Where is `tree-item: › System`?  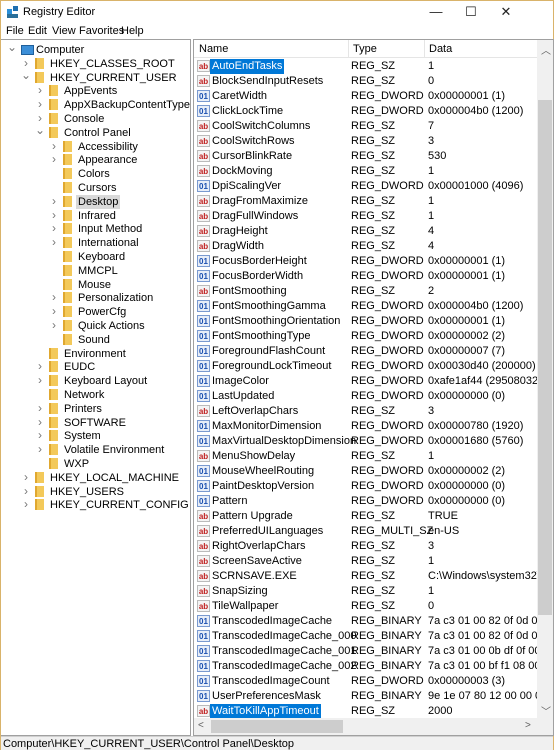 tree-item: › System is located at coordinates (95, 435).